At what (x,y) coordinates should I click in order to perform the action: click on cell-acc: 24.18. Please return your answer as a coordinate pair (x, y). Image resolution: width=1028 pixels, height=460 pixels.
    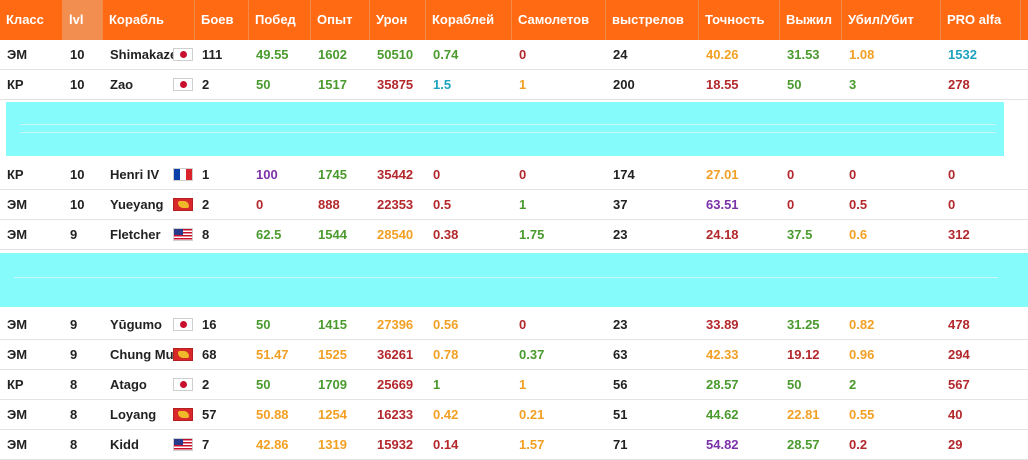
    Looking at the image, I should click on (722, 234).